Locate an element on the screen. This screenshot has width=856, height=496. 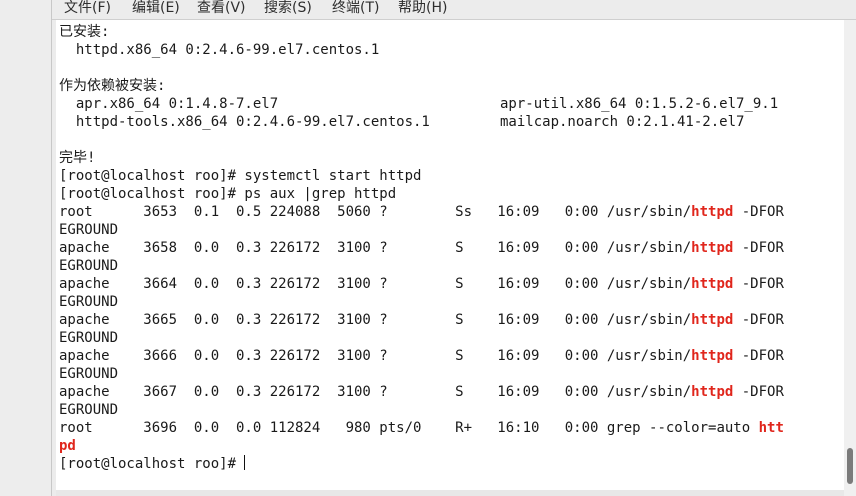
match-highlight: htt is located at coordinates (771, 428).